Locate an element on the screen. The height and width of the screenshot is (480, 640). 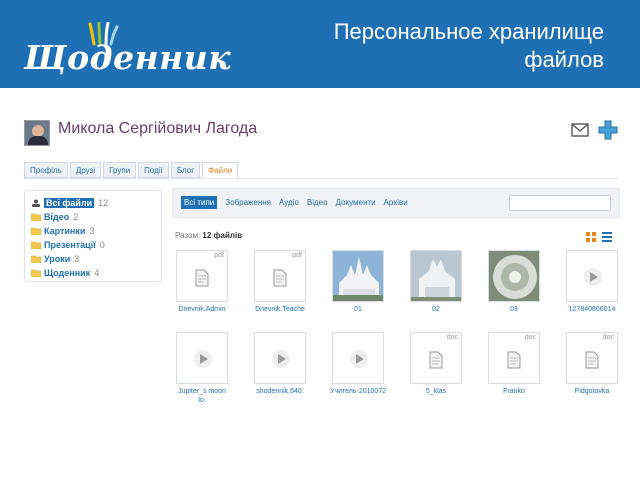
sidebar-item-label: Презентації is located at coordinates (70, 245).